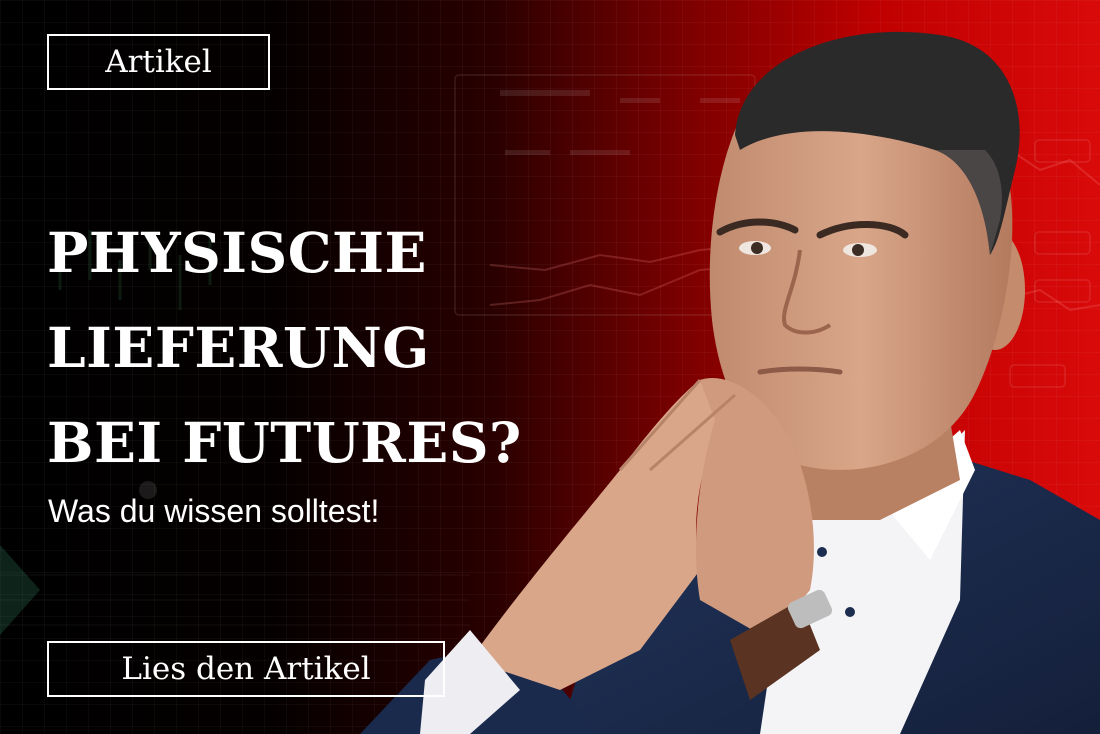 Image resolution: width=1100 pixels, height=734 pixels. Describe the element at coordinates (237, 252) in the screenshot. I see `headline-line-1: PHYSISCHE` at that location.